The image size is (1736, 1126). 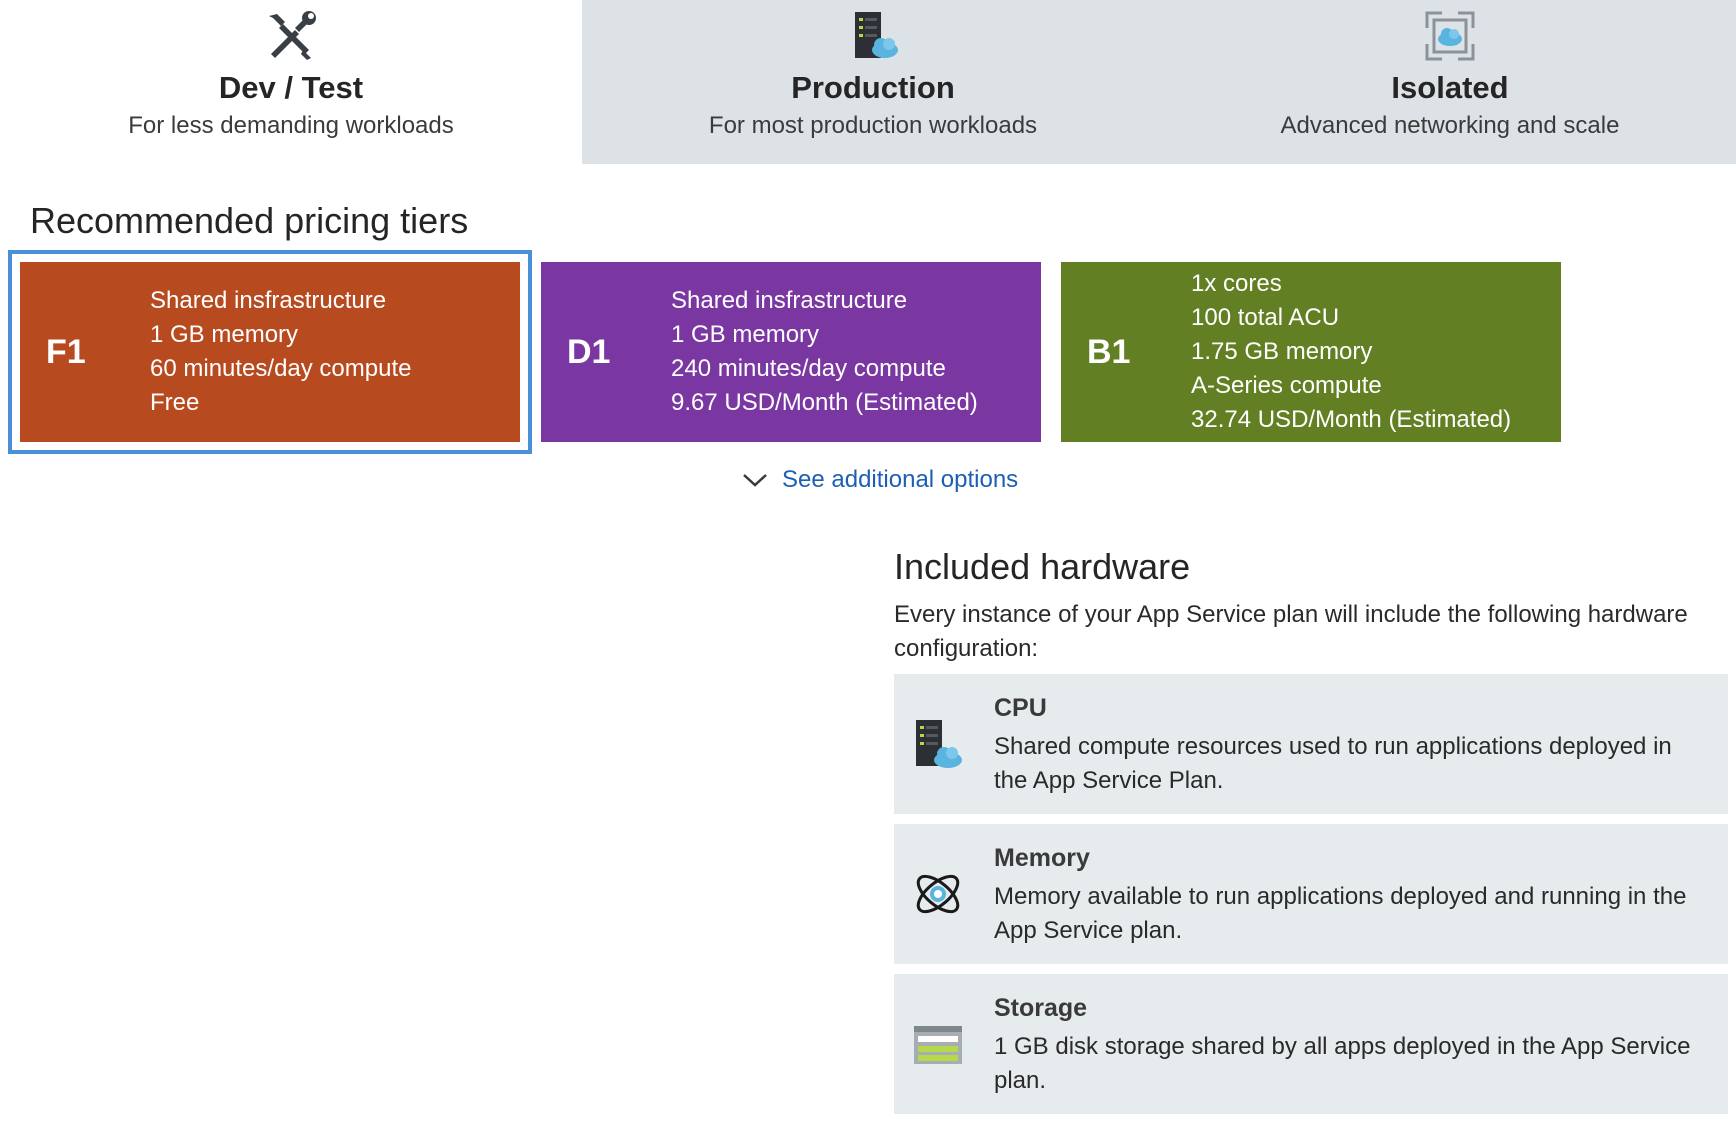 What do you see at coordinates (938, 1045) in the screenshot?
I see `storage-icon` at bounding box center [938, 1045].